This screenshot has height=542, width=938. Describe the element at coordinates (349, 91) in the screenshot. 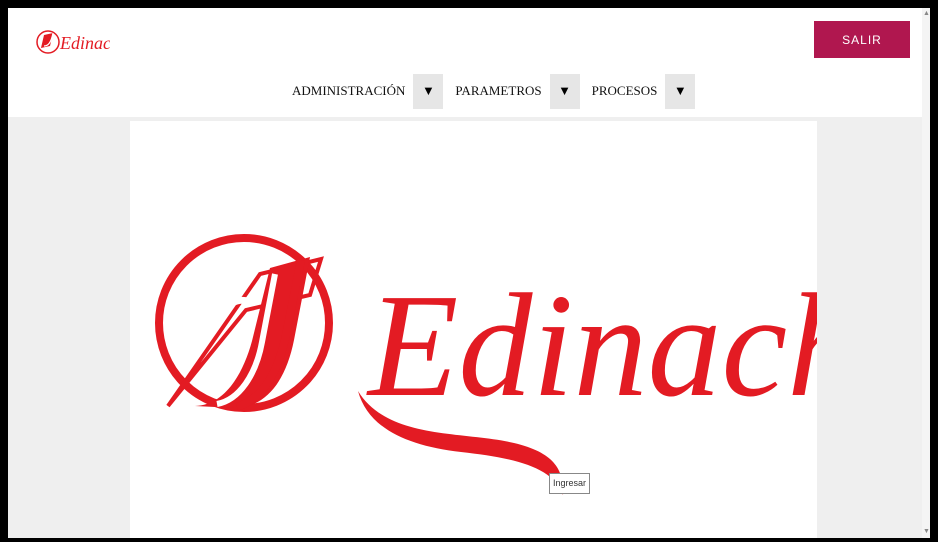

I see `nav-item-administracion: ADMINISTRACIÓN` at that location.